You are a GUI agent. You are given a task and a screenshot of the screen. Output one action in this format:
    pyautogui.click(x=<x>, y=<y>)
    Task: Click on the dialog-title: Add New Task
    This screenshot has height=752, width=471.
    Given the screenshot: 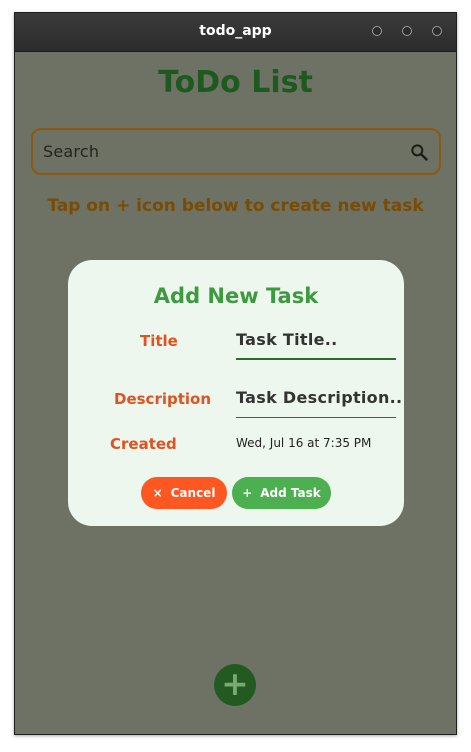 What is the action you would take?
    pyautogui.click(x=236, y=296)
    